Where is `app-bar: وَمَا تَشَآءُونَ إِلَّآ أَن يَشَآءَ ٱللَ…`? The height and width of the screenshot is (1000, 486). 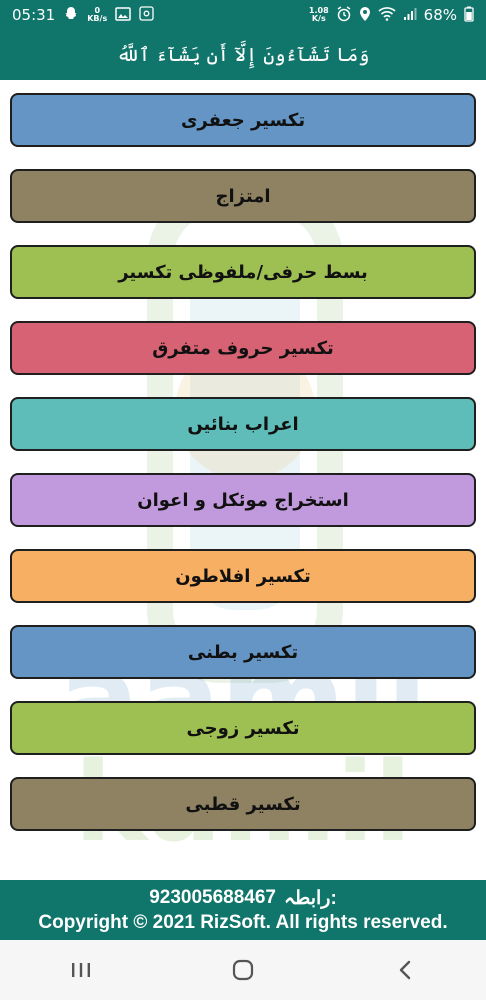
app-bar: وَمَا تَشَآءُونَ إِلَّآ أَن يَشَآءَ ٱللَ… is located at coordinates (243, 55).